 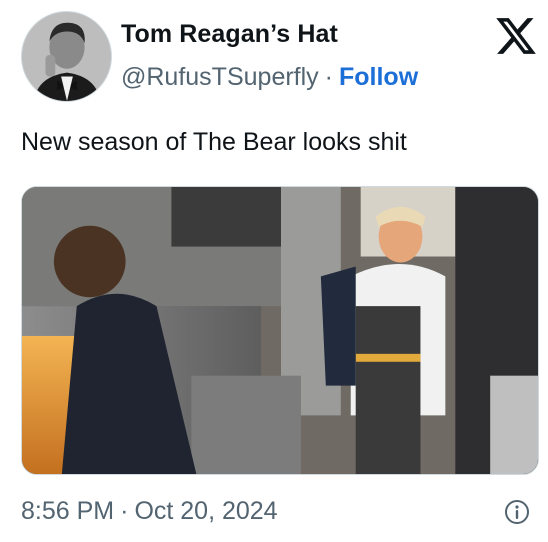 I want to click on avatar, so click(x=66, y=56).